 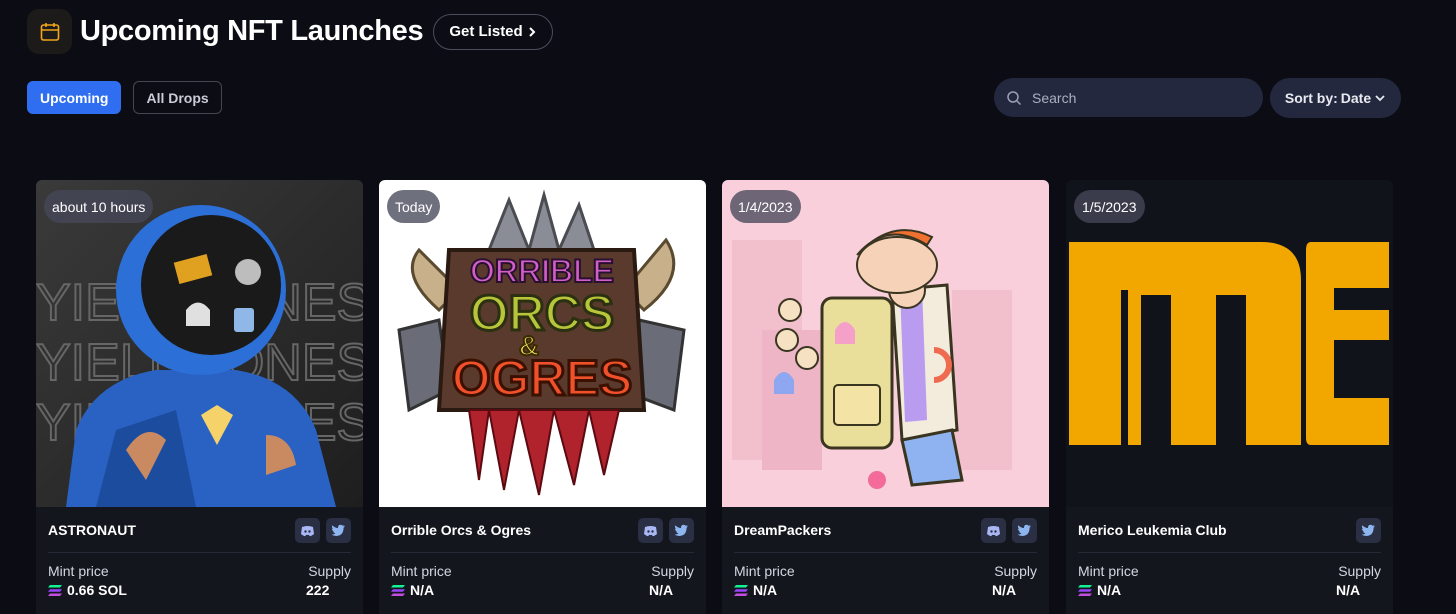 I want to click on art-title-line-2: ORCS, so click(x=542, y=313).